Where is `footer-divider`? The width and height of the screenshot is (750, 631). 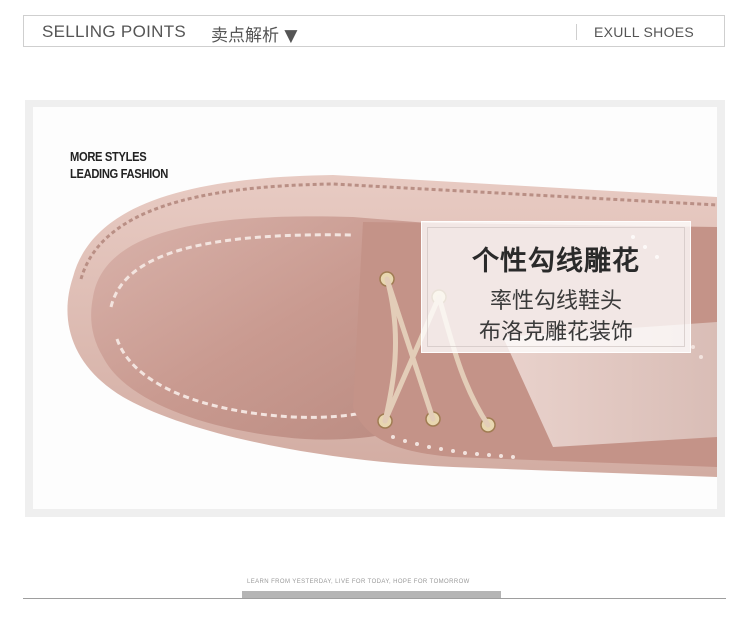
footer-divider is located at coordinates (374, 598).